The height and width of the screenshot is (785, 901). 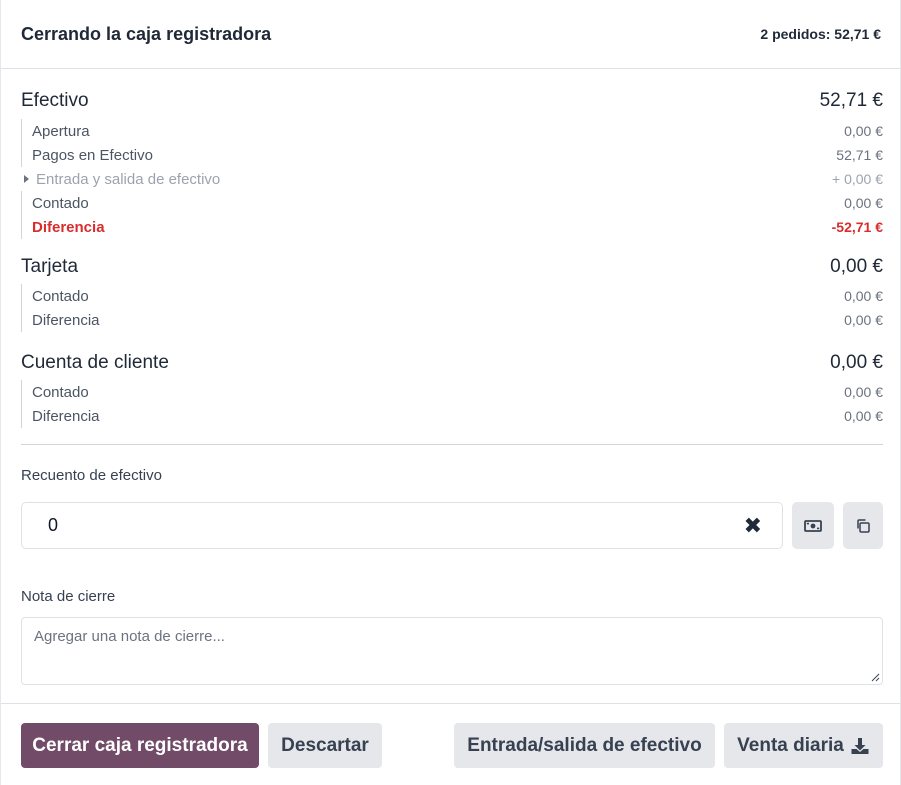 I want to click on money-bill-icon, so click(x=813, y=525).